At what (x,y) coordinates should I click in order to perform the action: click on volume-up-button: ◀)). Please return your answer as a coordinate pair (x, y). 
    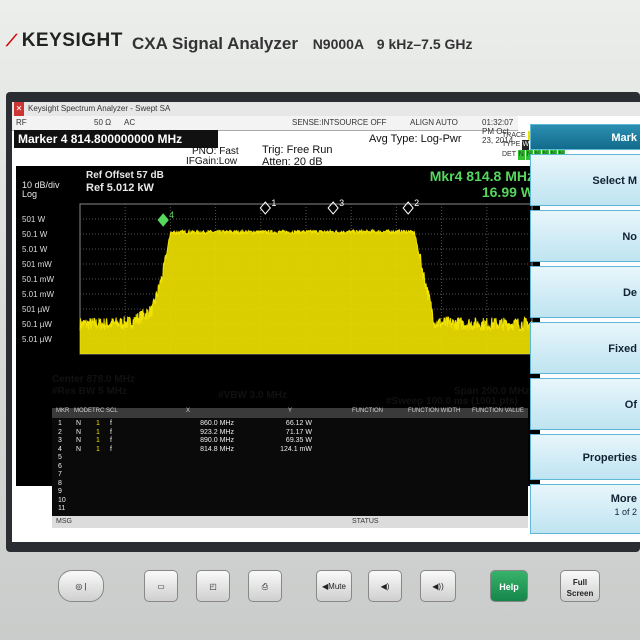
    Looking at the image, I should click on (438, 586).